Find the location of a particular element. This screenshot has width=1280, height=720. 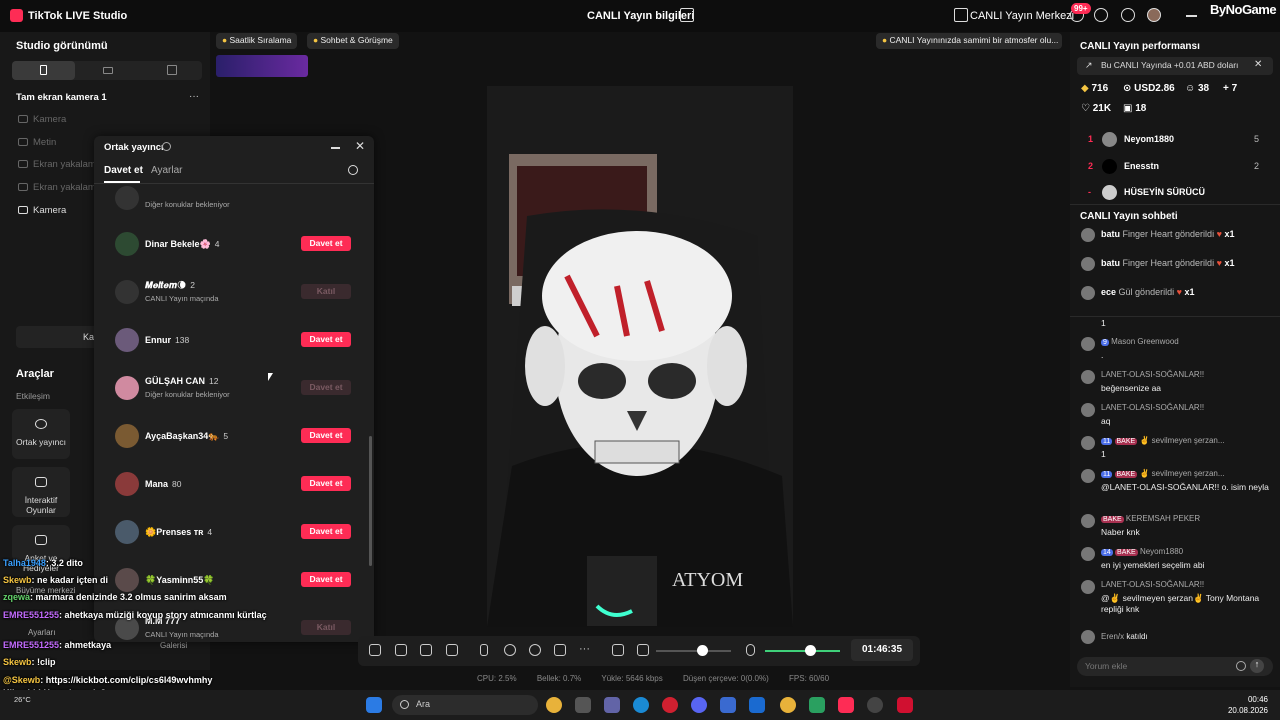

viewers-value: 38 is located at coordinates (1204, 88).